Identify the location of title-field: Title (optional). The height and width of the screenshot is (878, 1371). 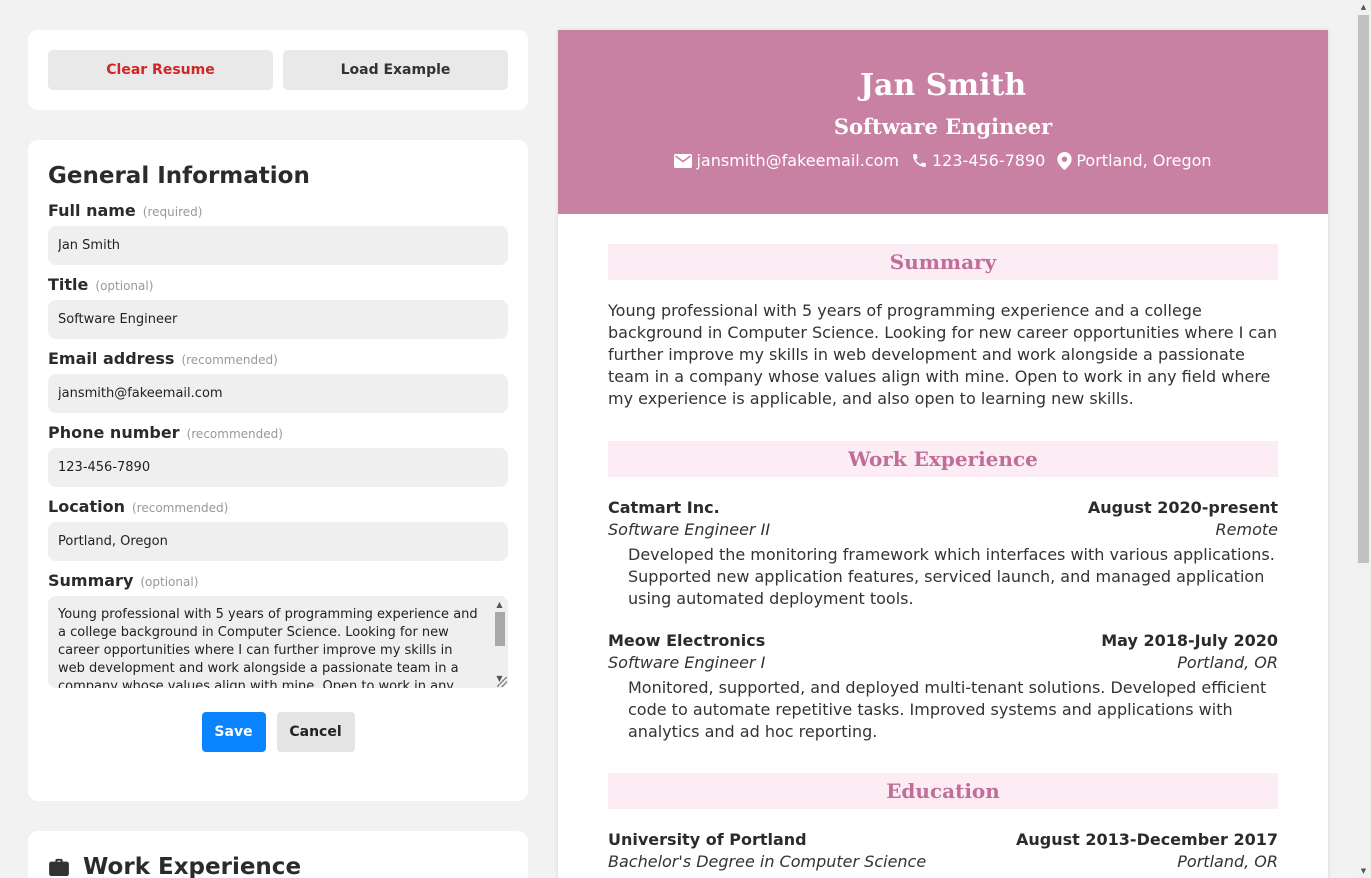
(278, 307).